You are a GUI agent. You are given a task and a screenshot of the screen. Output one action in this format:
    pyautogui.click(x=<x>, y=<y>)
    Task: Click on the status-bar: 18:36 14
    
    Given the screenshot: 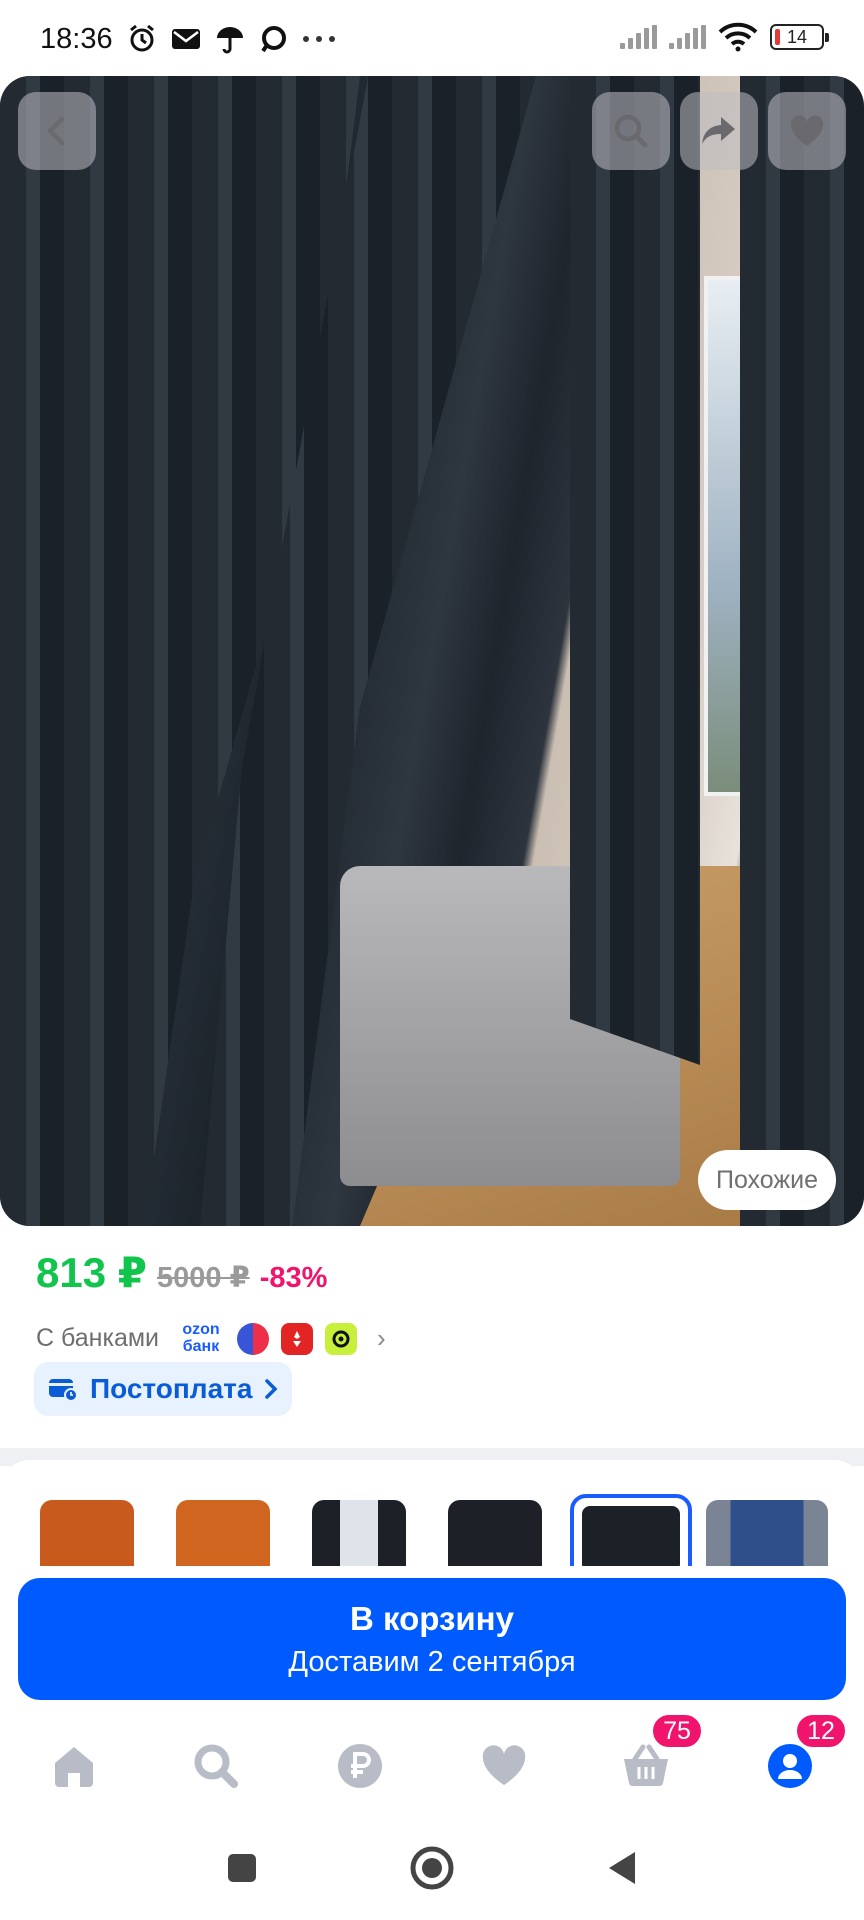 What is the action you would take?
    pyautogui.click(x=432, y=39)
    